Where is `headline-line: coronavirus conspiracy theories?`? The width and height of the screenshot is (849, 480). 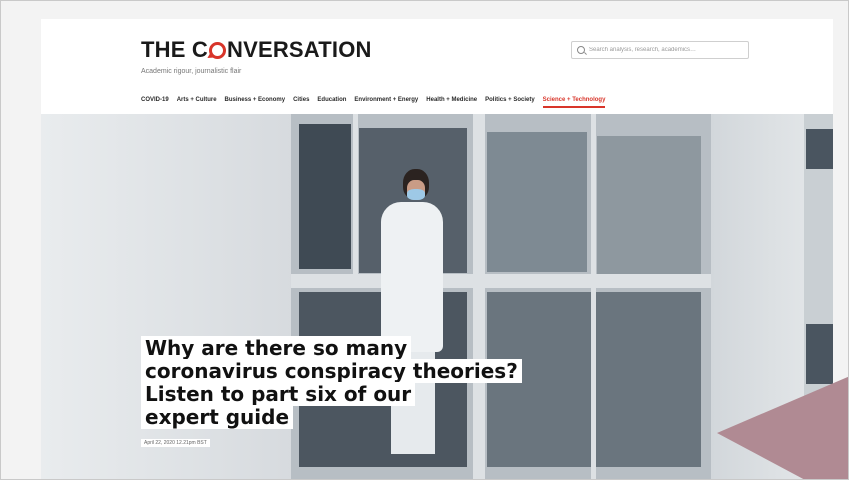
headline-line: coronavirus conspiracy theories? is located at coordinates (331, 371).